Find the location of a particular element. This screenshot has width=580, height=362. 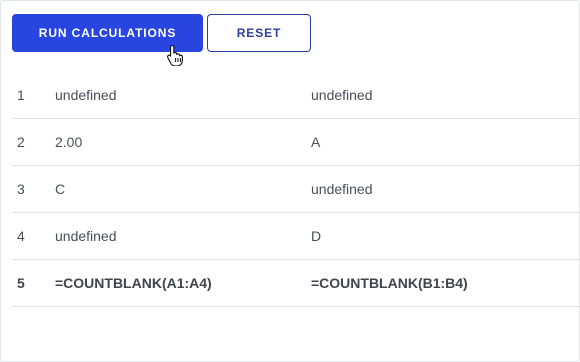

formula-row: 5 =COUNTBLANK(A1:A4) =COUNTBLANK(B1:B4) is located at coordinates (296, 283).